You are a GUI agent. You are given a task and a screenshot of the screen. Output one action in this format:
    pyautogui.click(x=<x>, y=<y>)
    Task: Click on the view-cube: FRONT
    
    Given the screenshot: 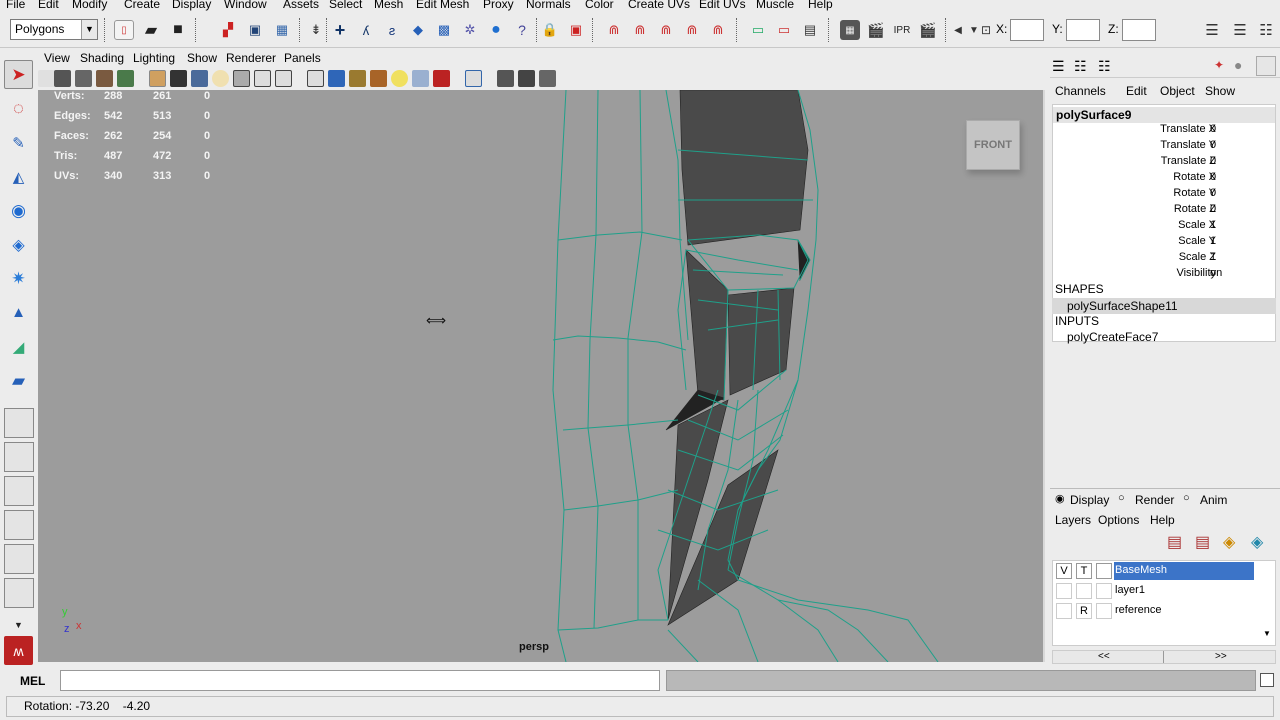 What is the action you would take?
    pyautogui.click(x=993, y=145)
    